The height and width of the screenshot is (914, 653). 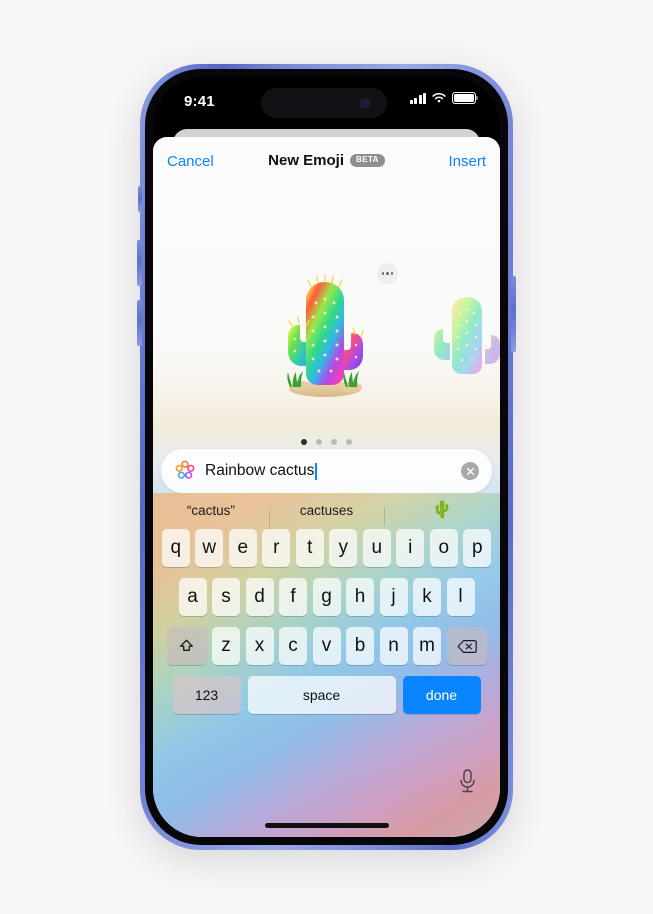 What do you see at coordinates (309, 548) in the screenshot?
I see `key-t: t` at bounding box center [309, 548].